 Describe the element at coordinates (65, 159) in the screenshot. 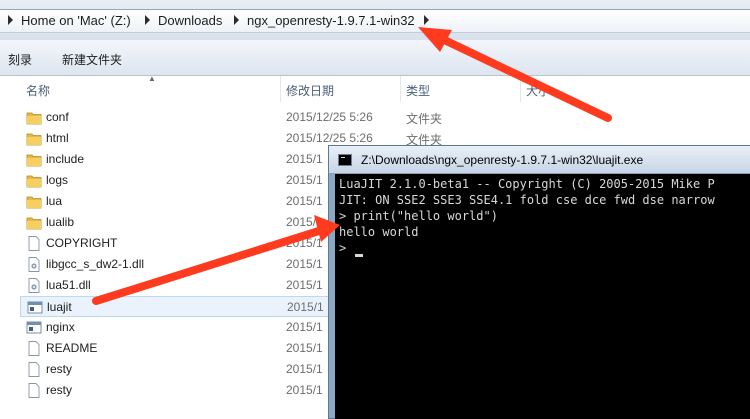

I see `file-name: include` at that location.